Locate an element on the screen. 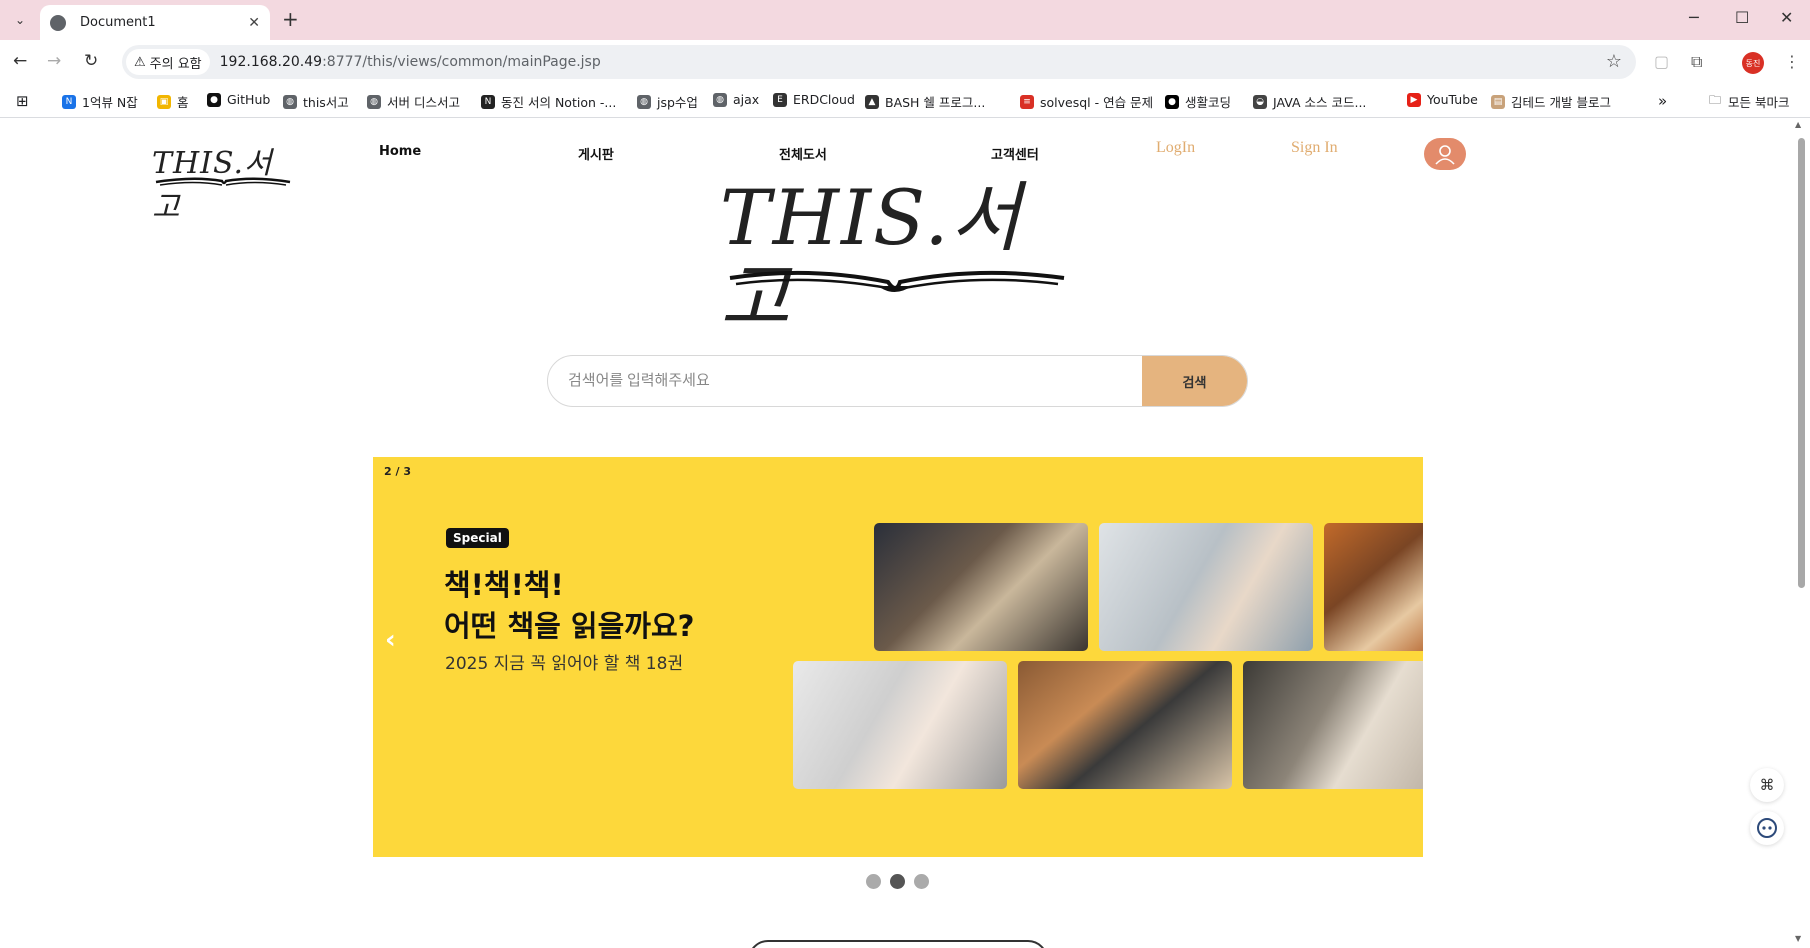  bookmark-item: ▶ YouTube is located at coordinates (1442, 99).